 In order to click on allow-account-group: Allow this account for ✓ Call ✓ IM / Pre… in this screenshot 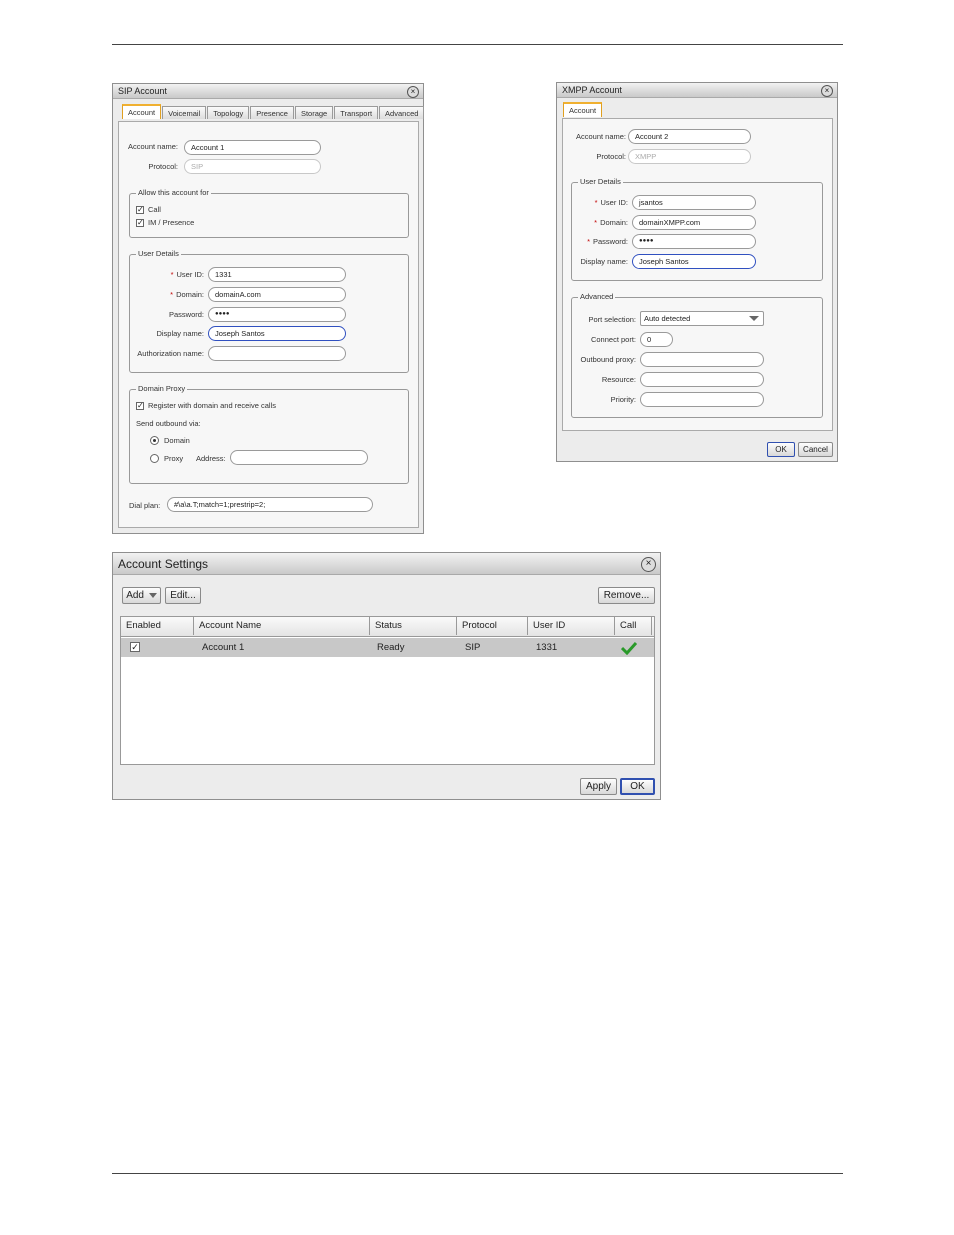, I will do `click(269, 213)`.